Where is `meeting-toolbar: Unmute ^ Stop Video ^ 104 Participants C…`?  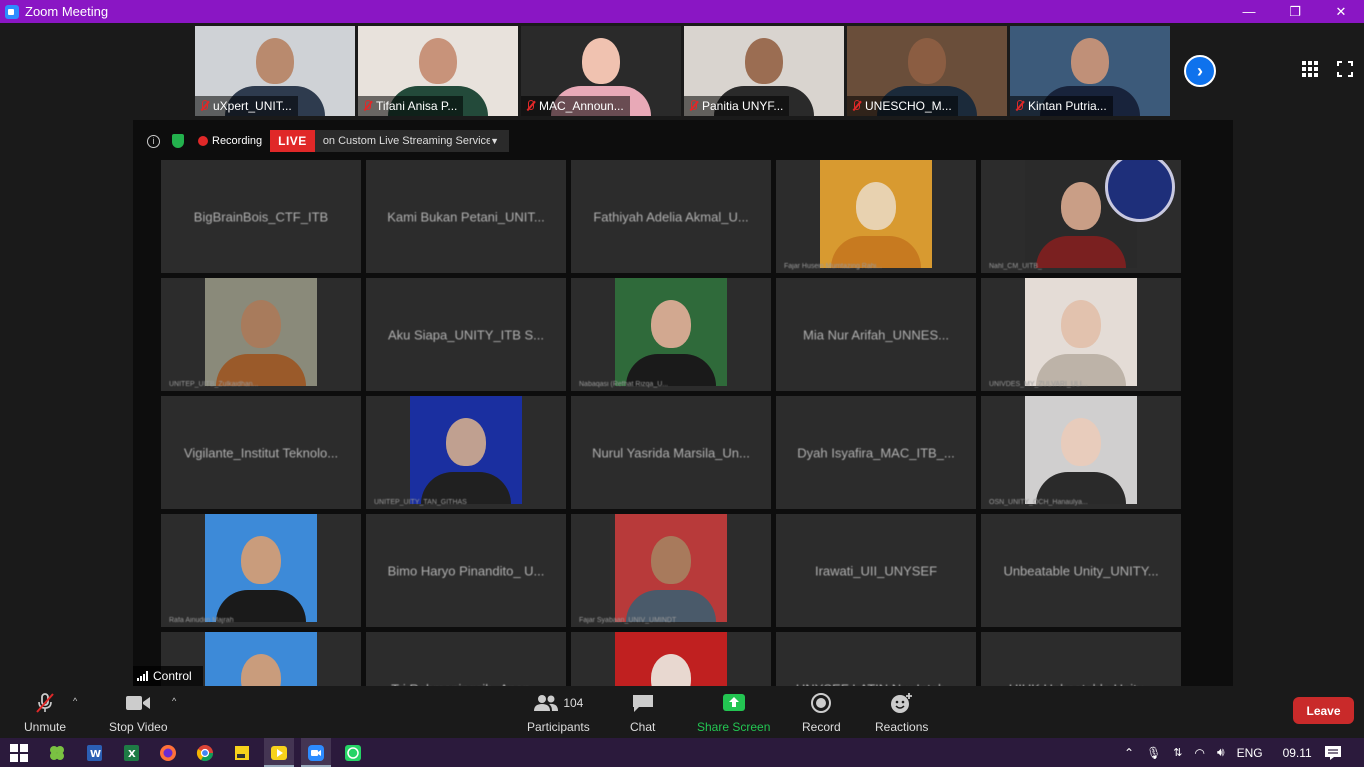
meeting-toolbar: Unmute ^ Stop Video ^ 104 Participants C… is located at coordinates (682, 712).